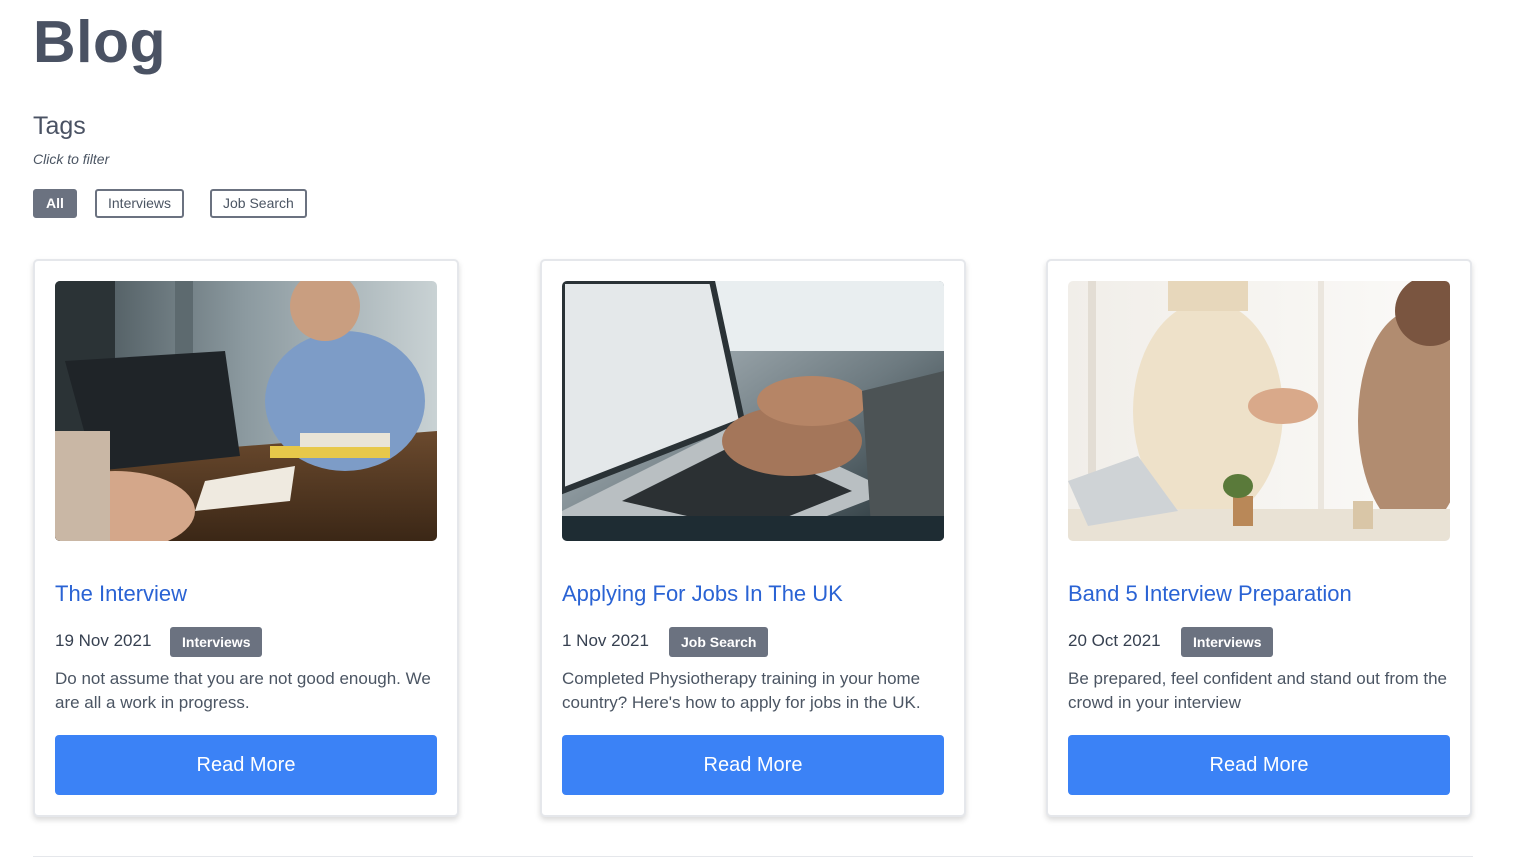 The width and height of the screenshot is (1532, 861). What do you see at coordinates (258, 203) in the screenshot?
I see `tag-filter-job-search: Job Search` at bounding box center [258, 203].